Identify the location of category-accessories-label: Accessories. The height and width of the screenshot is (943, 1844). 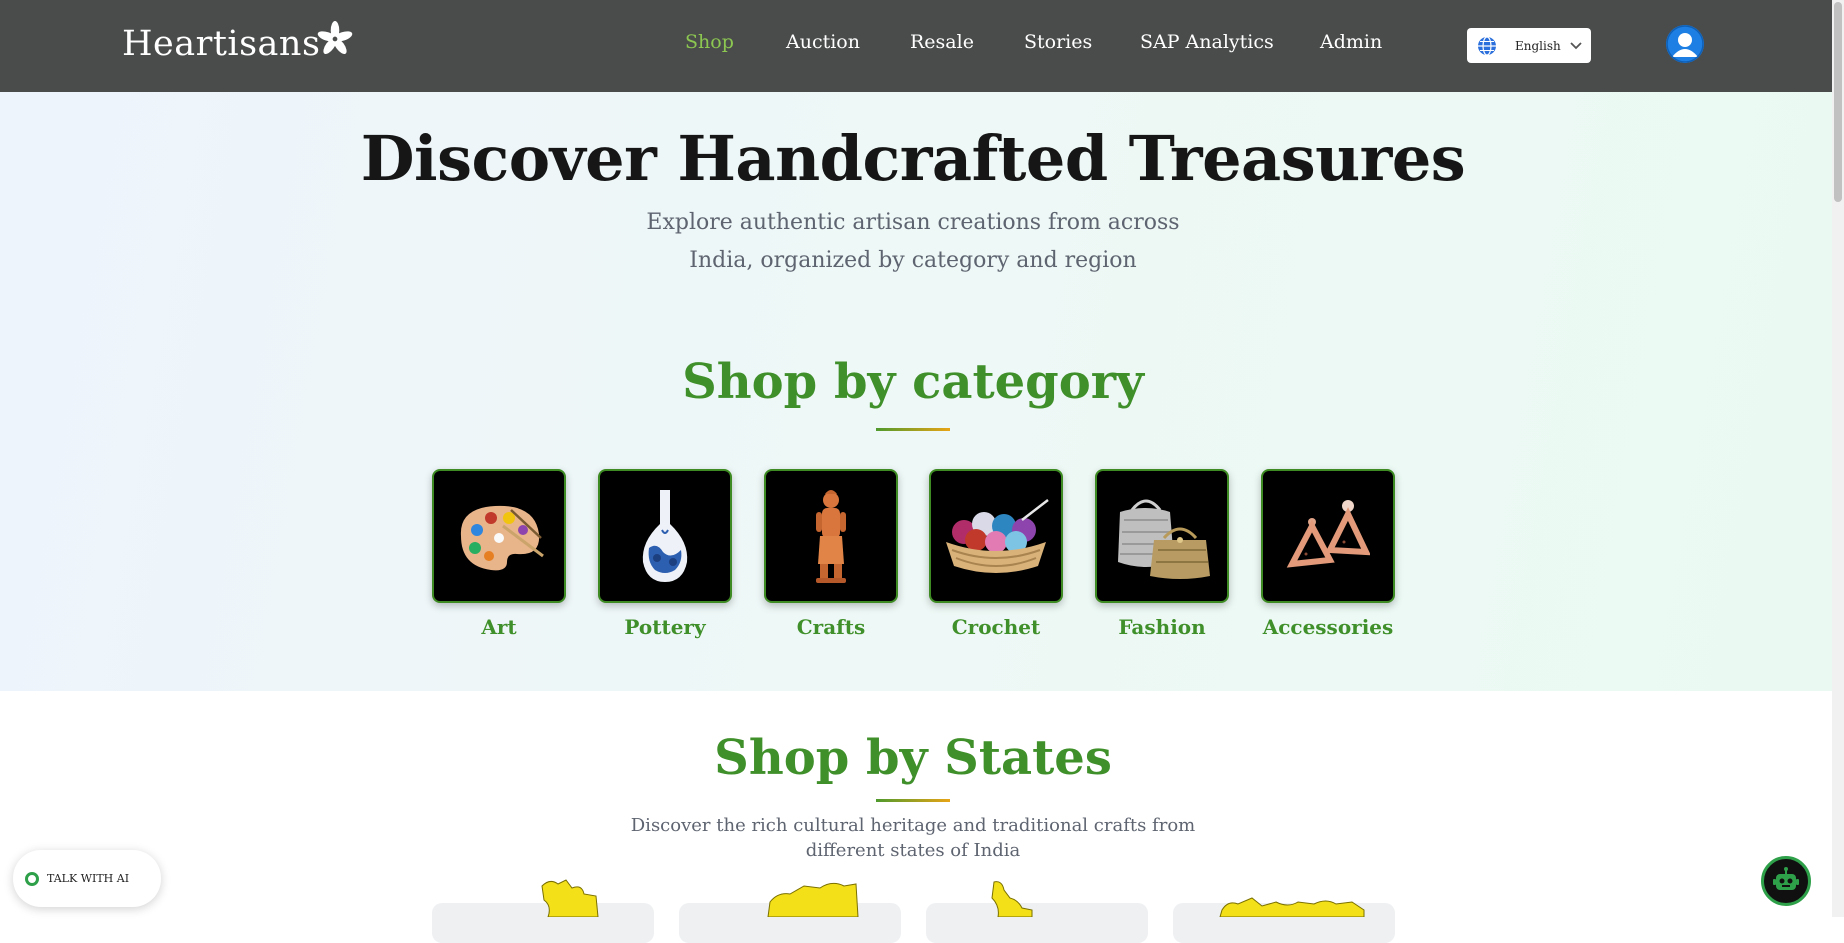
(1328, 627).